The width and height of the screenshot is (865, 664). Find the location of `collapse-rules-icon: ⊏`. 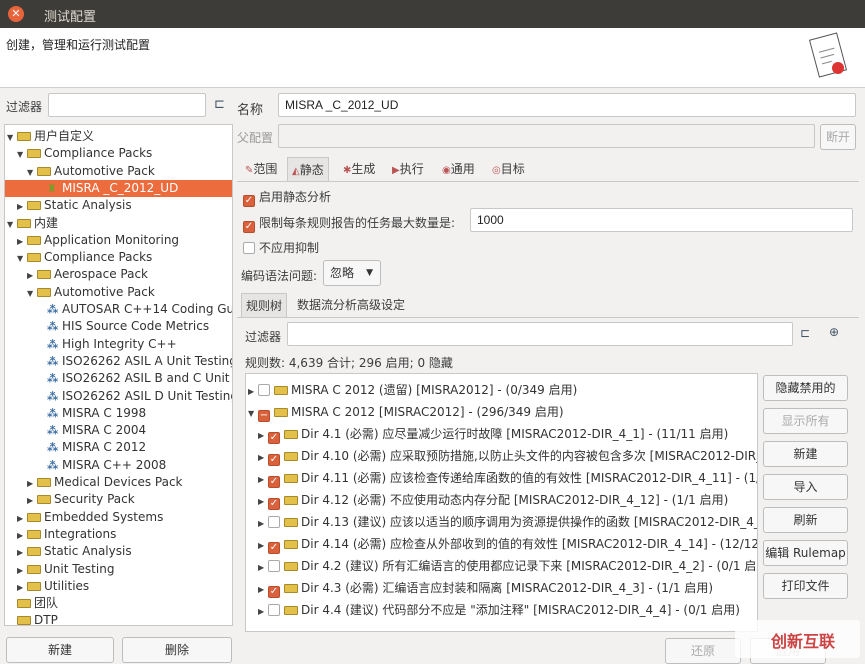

collapse-rules-icon: ⊏ is located at coordinates (805, 333).